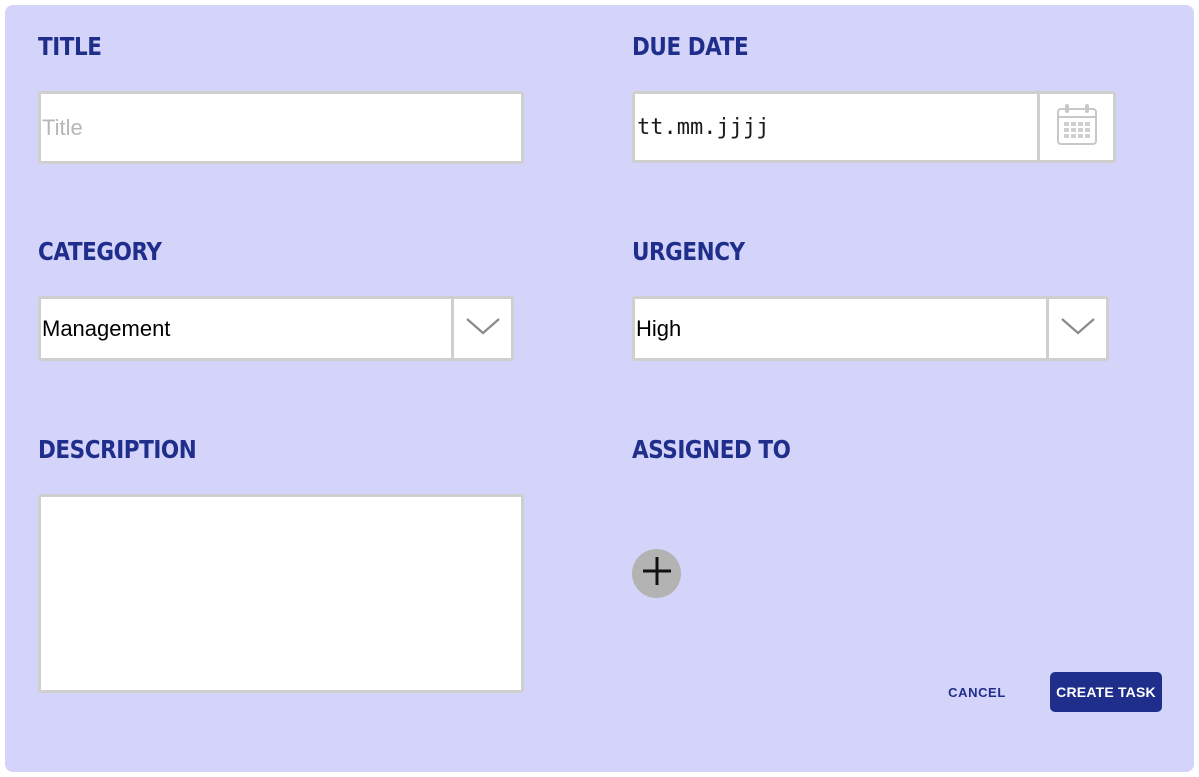 The width and height of the screenshot is (1199, 777). I want to click on plus-icon, so click(657, 573).